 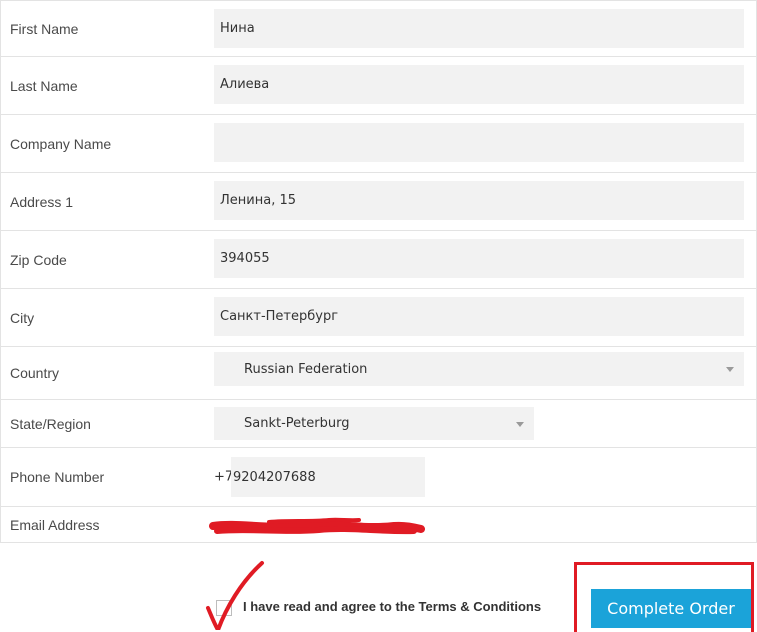 I want to click on phone-row: Phone Number +7 9204207688, so click(x=378, y=477).